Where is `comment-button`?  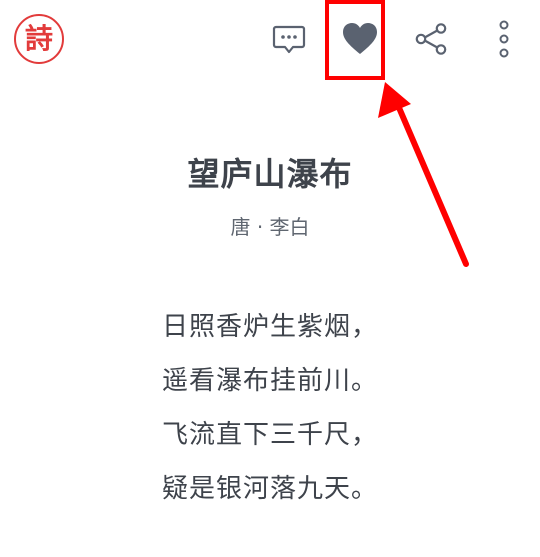 comment-button is located at coordinates (289, 39).